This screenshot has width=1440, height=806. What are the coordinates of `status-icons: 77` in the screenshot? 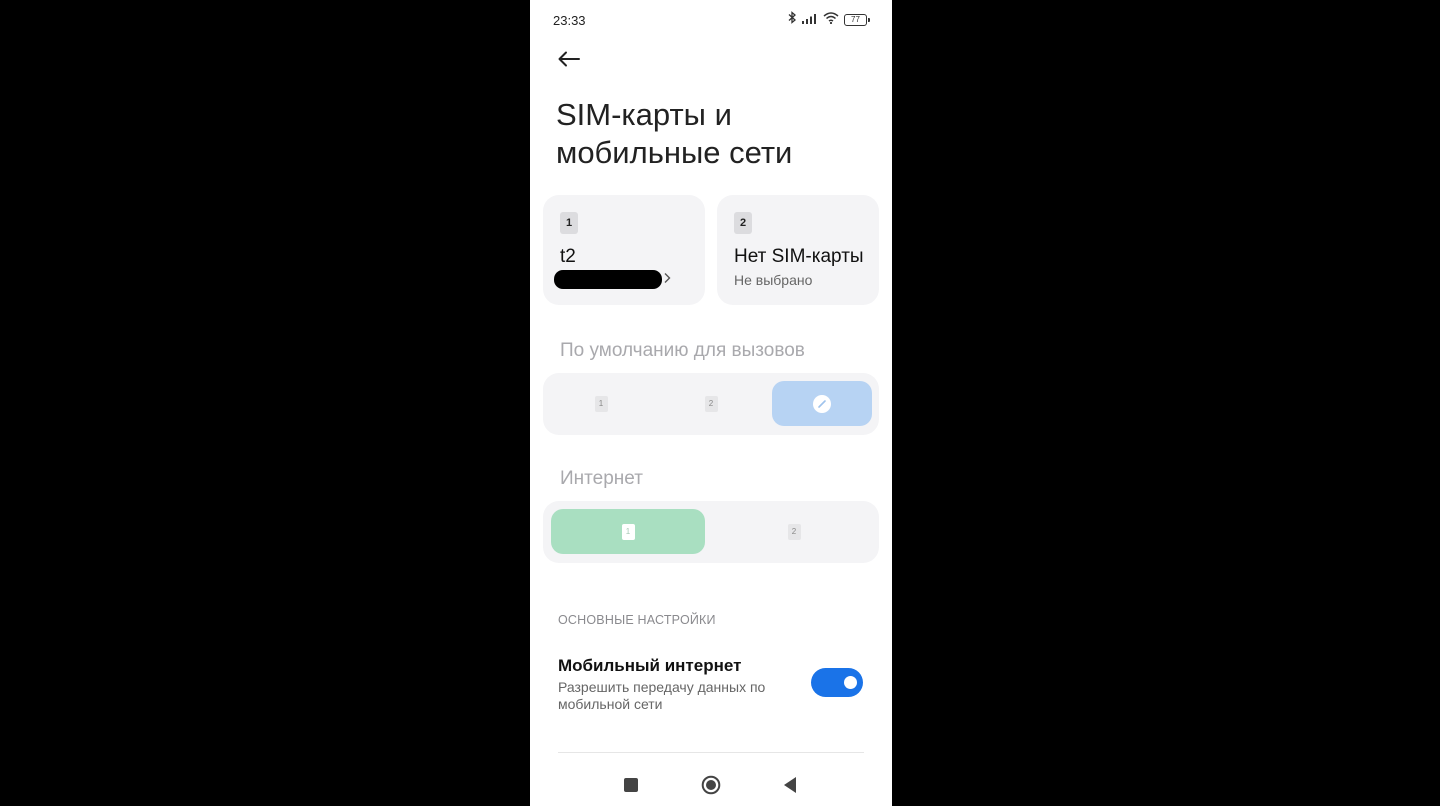 It's located at (829, 20).